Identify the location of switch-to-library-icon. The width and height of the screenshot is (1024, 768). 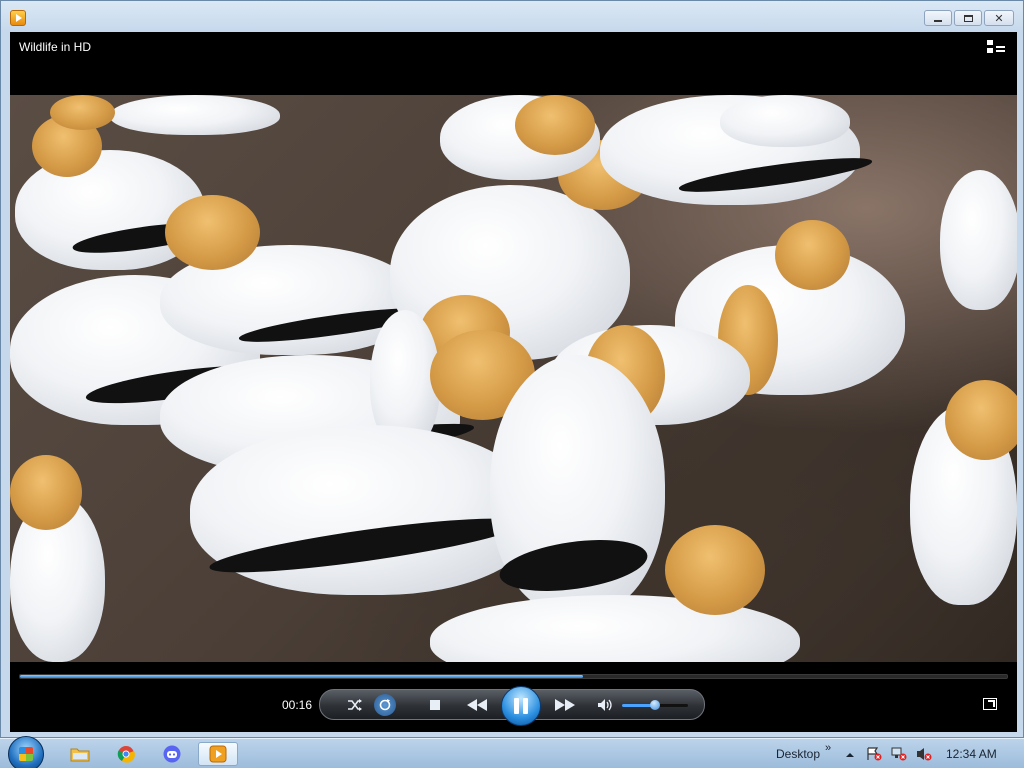
(996, 47).